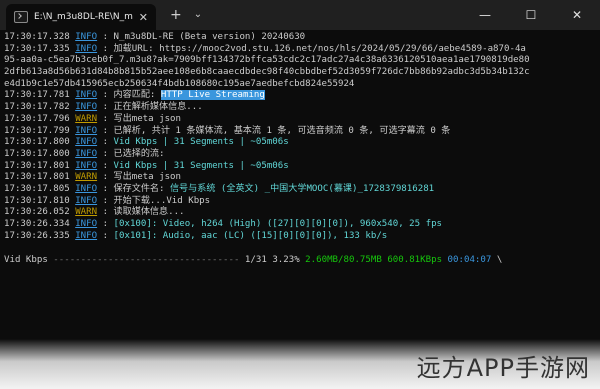  What do you see at coordinates (37, 48) in the screenshot?
I see `log-timestamp: 17:30:17.335` at bounding box center [37, 48].